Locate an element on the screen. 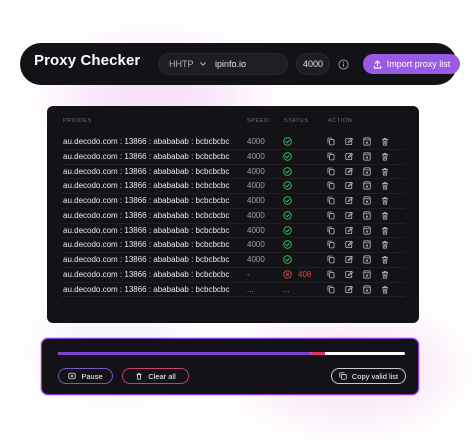 The image size is (474, 440). check-controls-panel: Pause Clear all Copy valid list is located at coordinates (230, 366).